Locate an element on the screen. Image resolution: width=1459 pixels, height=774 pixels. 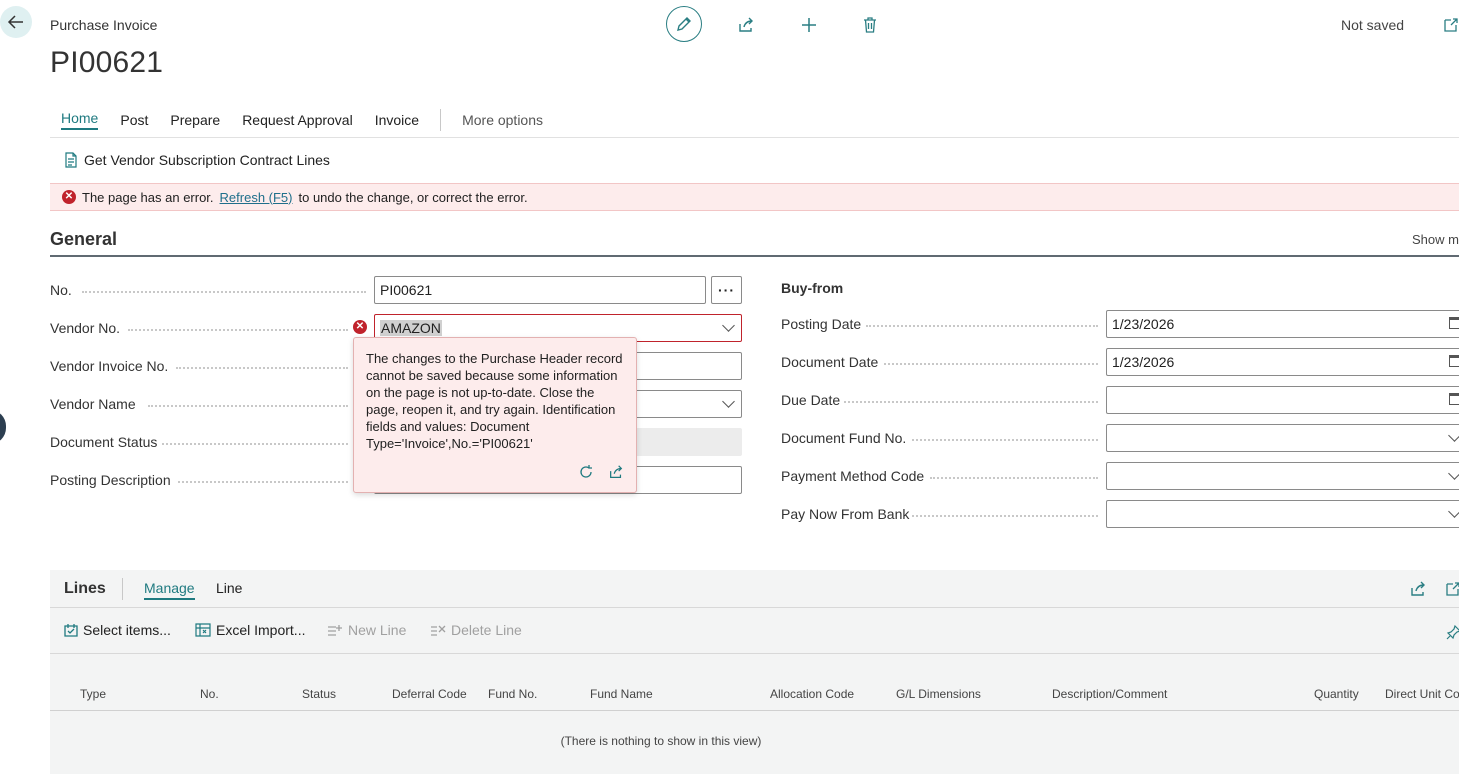
posting-description-label: Posting Description is located at coordinates (110, 480).